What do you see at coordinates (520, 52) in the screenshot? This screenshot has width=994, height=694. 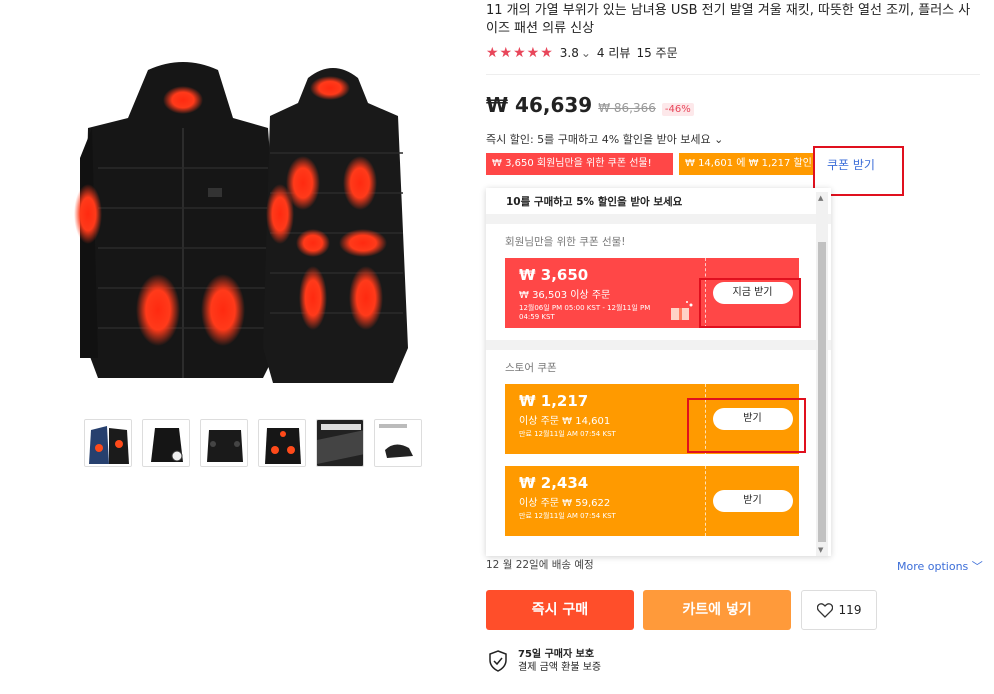 I see `rating-stars: ★★★★★` at bounding box center [520, 52].